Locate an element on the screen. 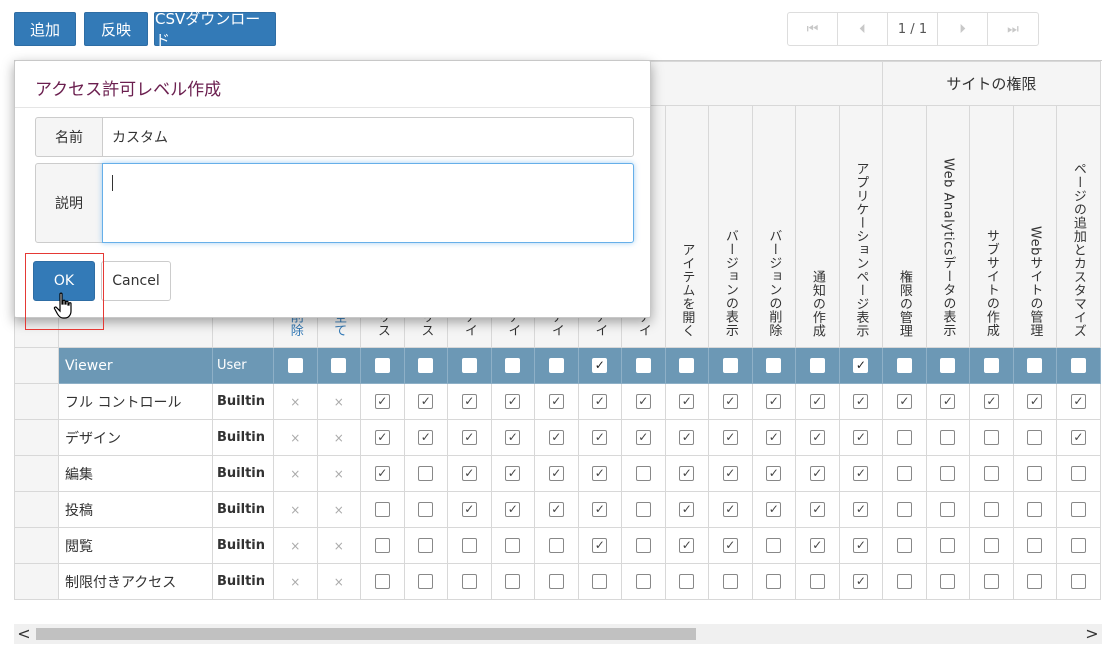 The image size is (1116, 650). add-button: 追加 is located at coordinates (45, 29).